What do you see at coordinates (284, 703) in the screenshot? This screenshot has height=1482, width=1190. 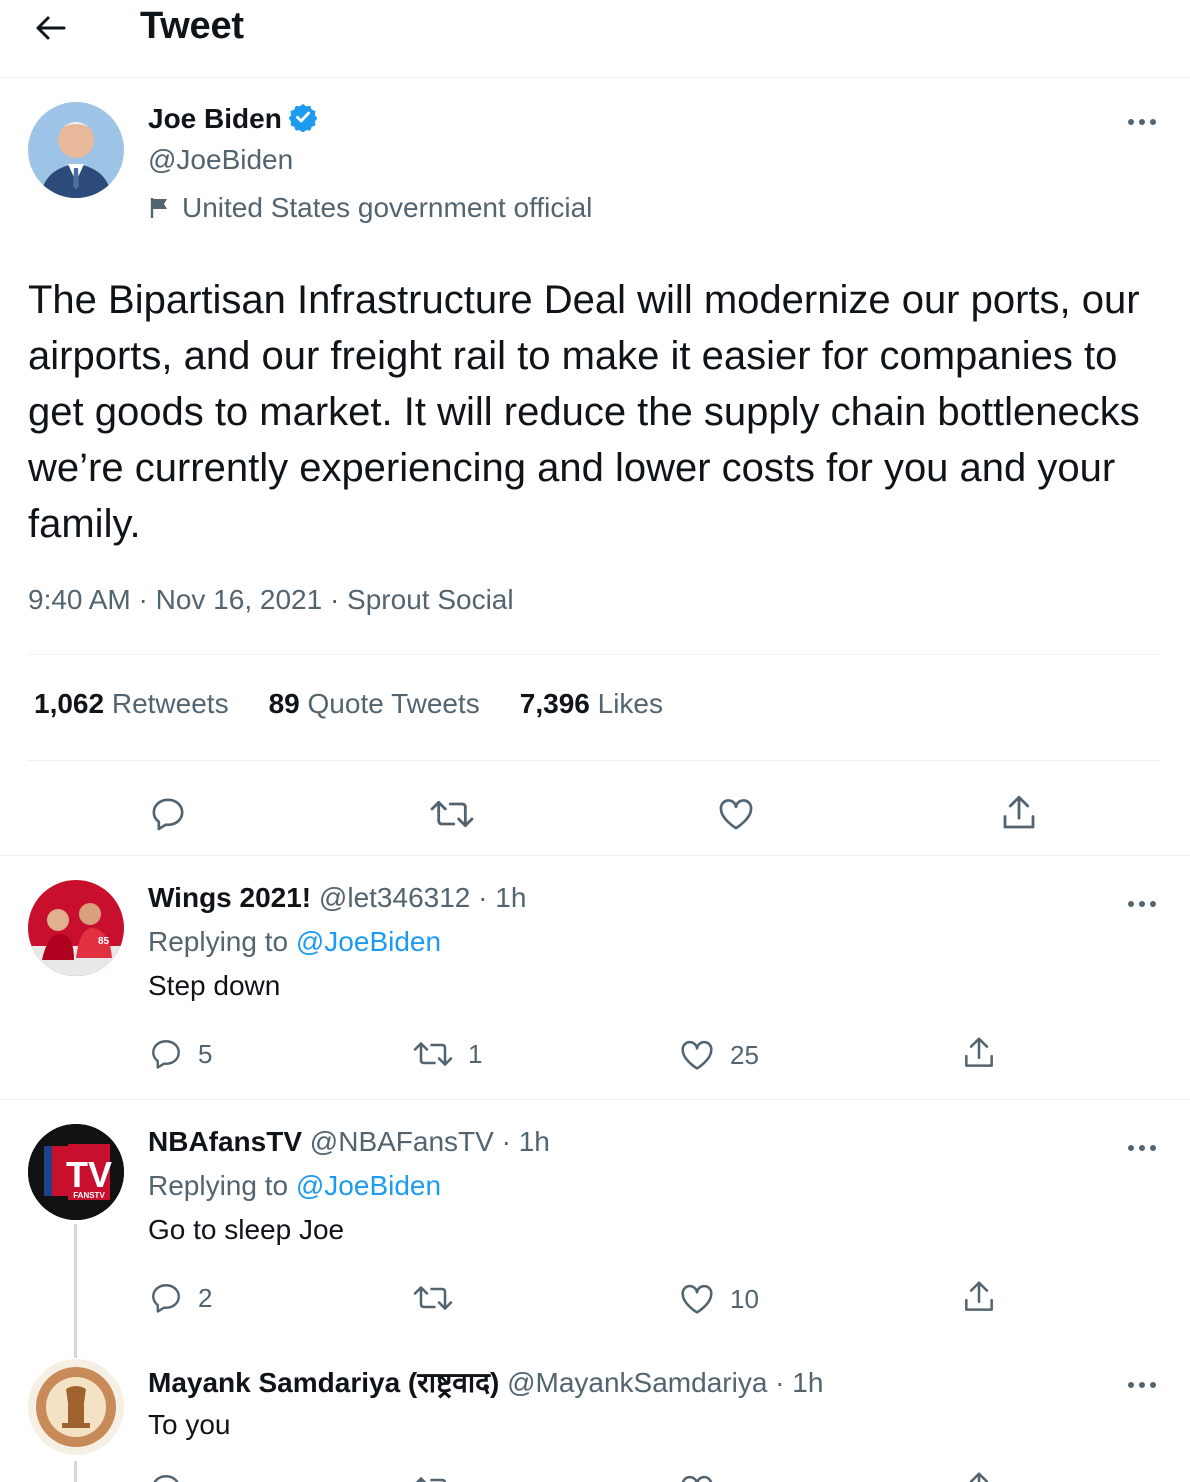 I see `quote-tweets-count: 89` at bounding box center [284, 703].